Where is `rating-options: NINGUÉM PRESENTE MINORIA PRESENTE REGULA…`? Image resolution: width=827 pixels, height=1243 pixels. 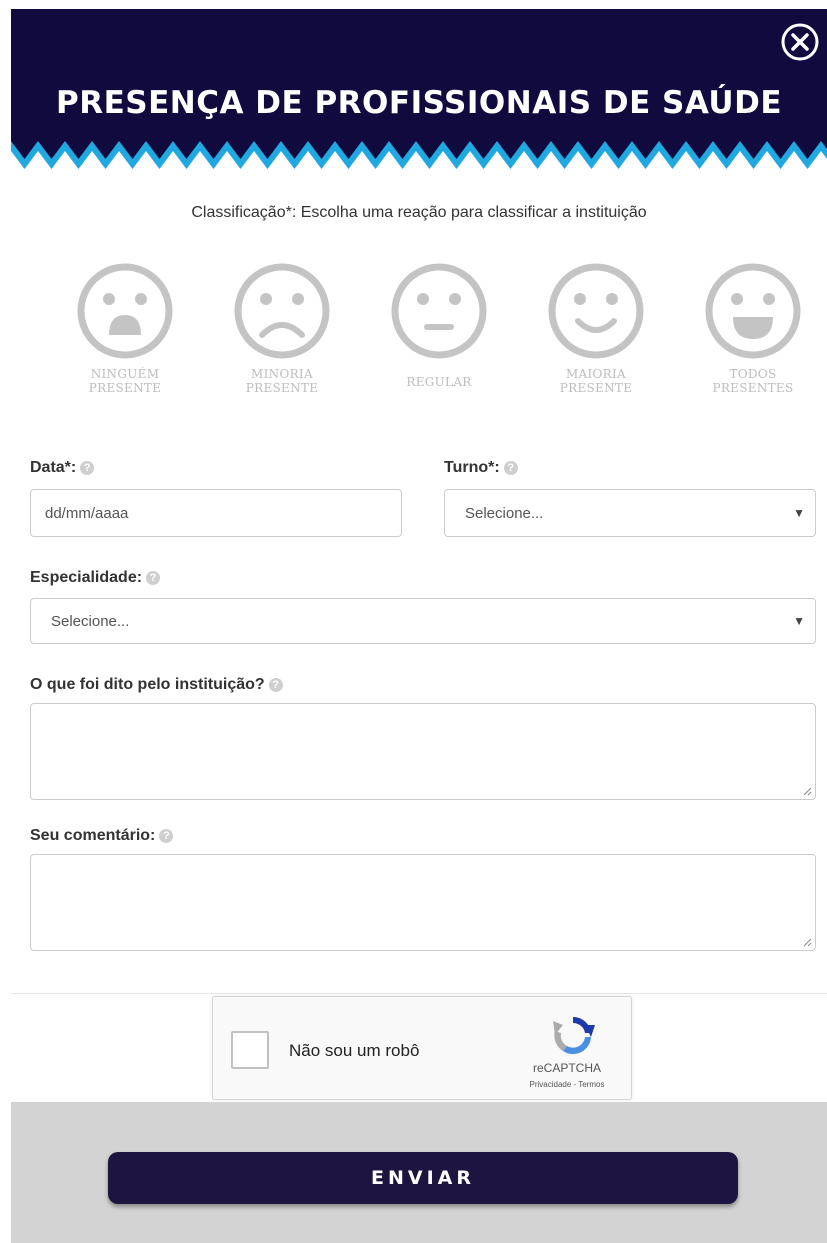 rating-options: NINGUÉM PRESENTE MINORIA PRESENTE REGULA… is located at coordinates (431, 334).